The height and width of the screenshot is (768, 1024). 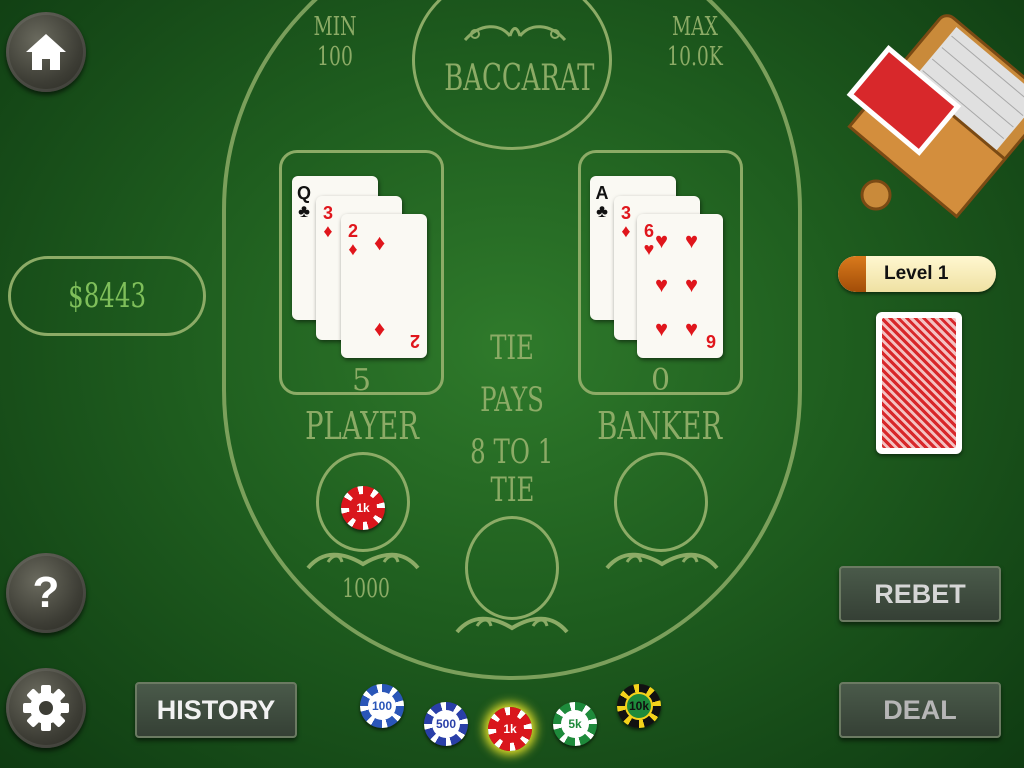 I want to click on player-bet-amount: 1000, so click(x=366, y=589).